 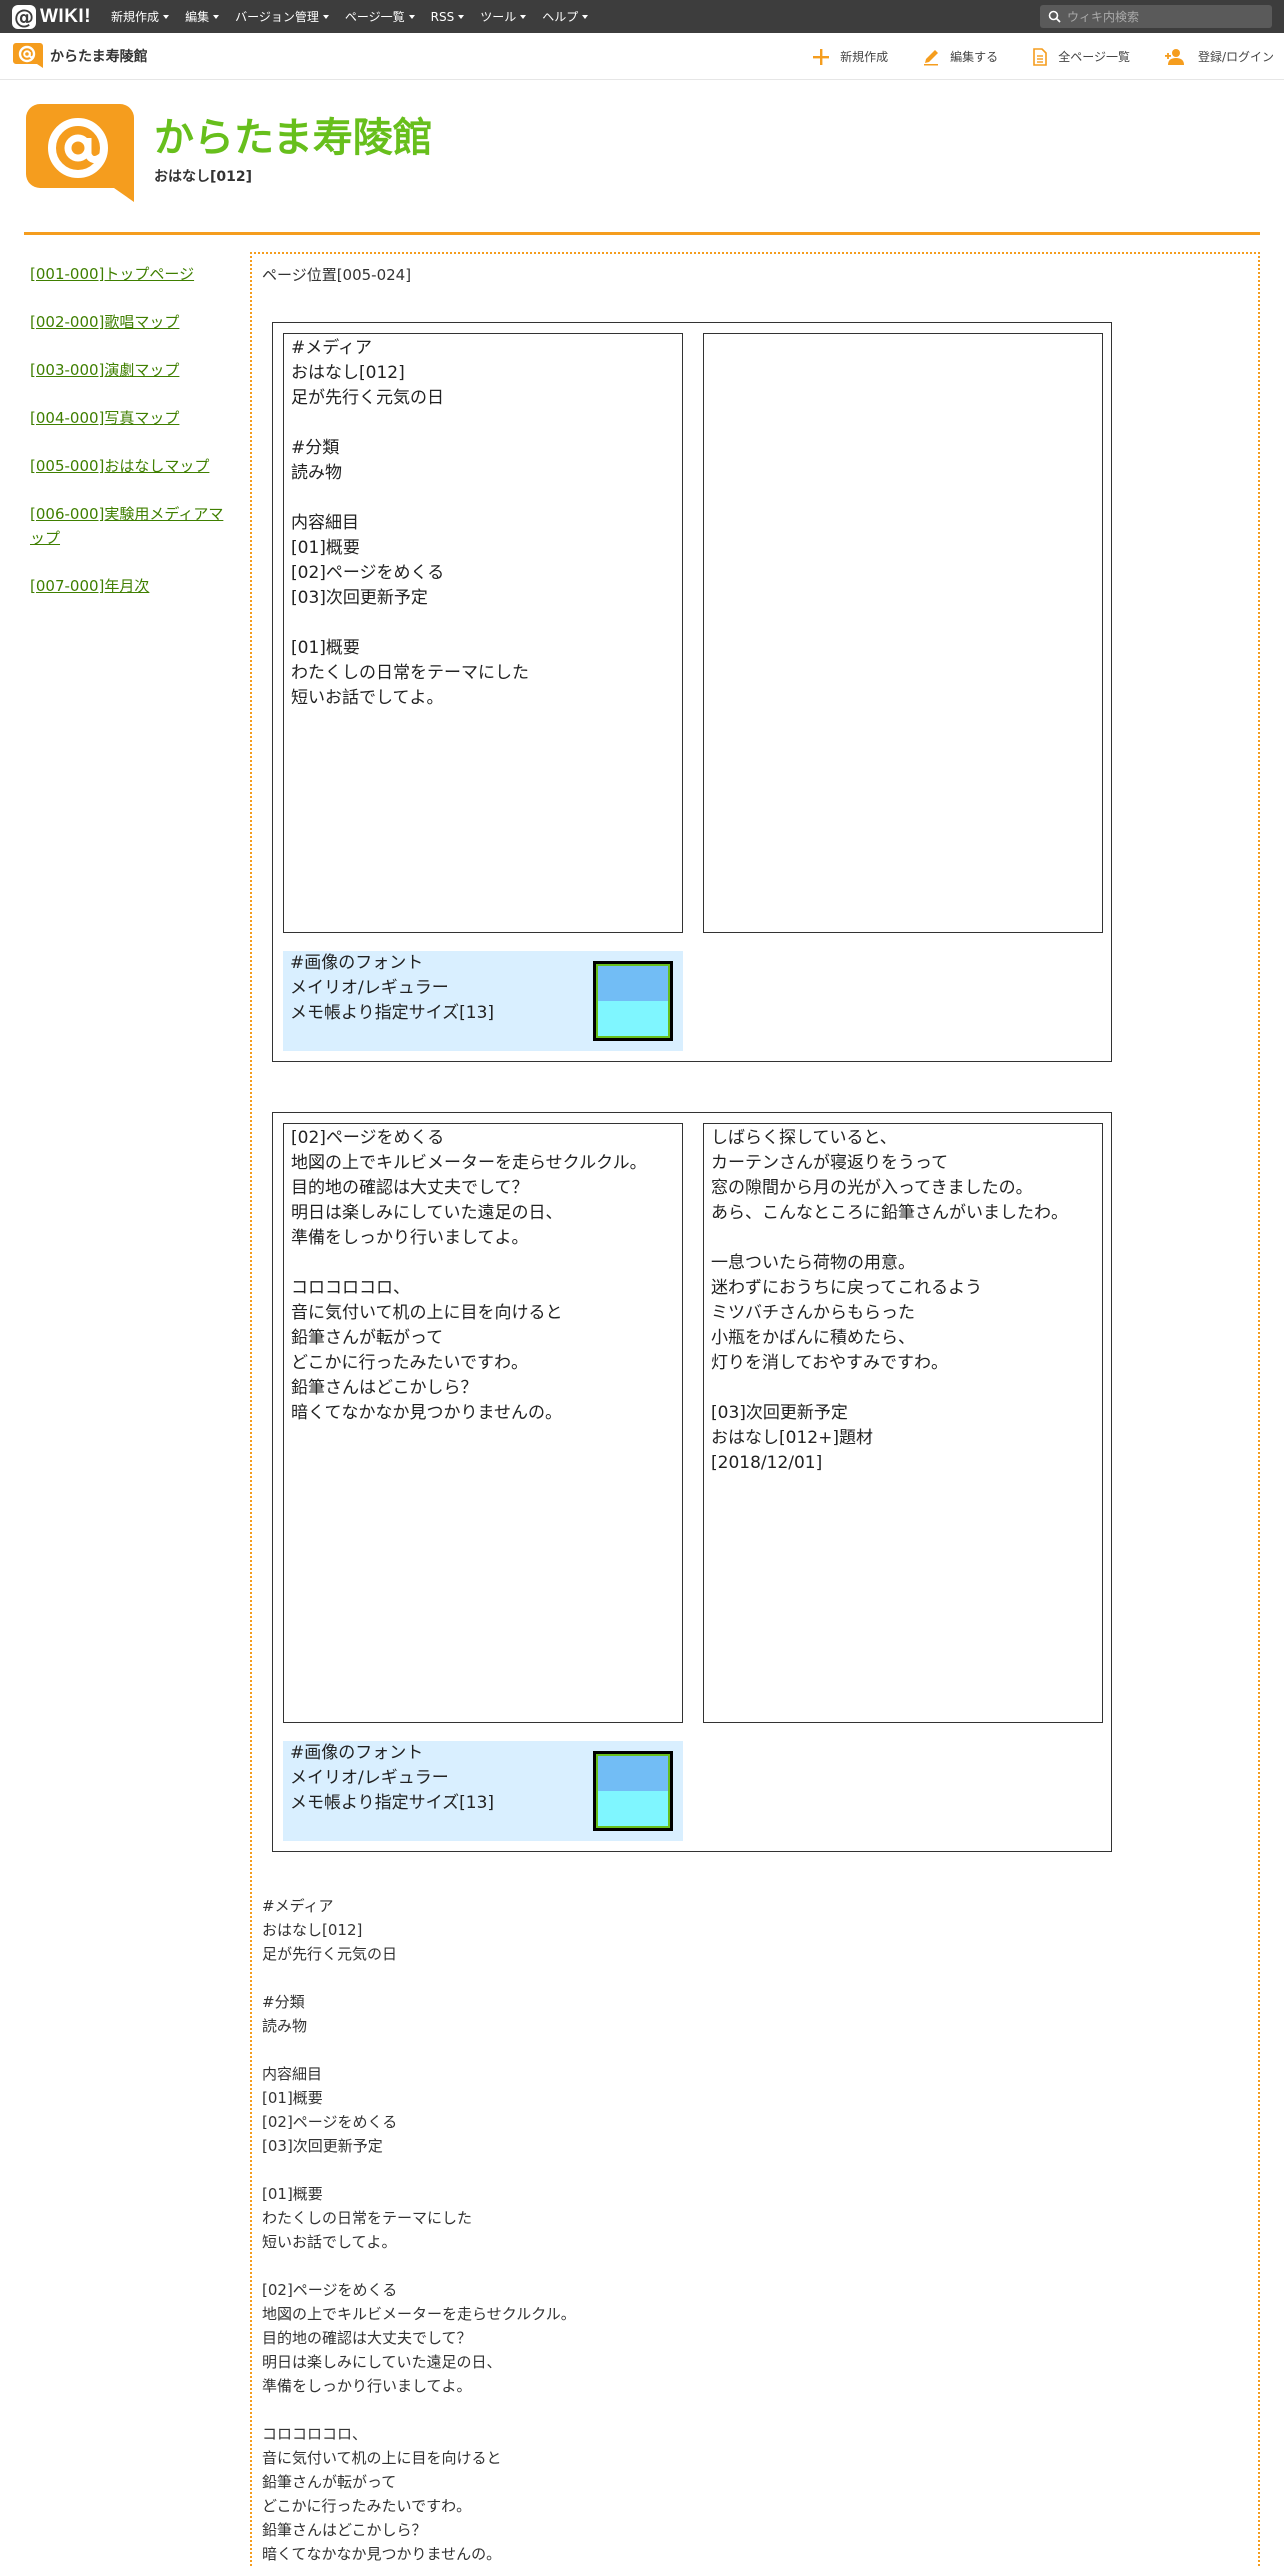 I want to click on add-user-icon, so click(x=1174, y=56).